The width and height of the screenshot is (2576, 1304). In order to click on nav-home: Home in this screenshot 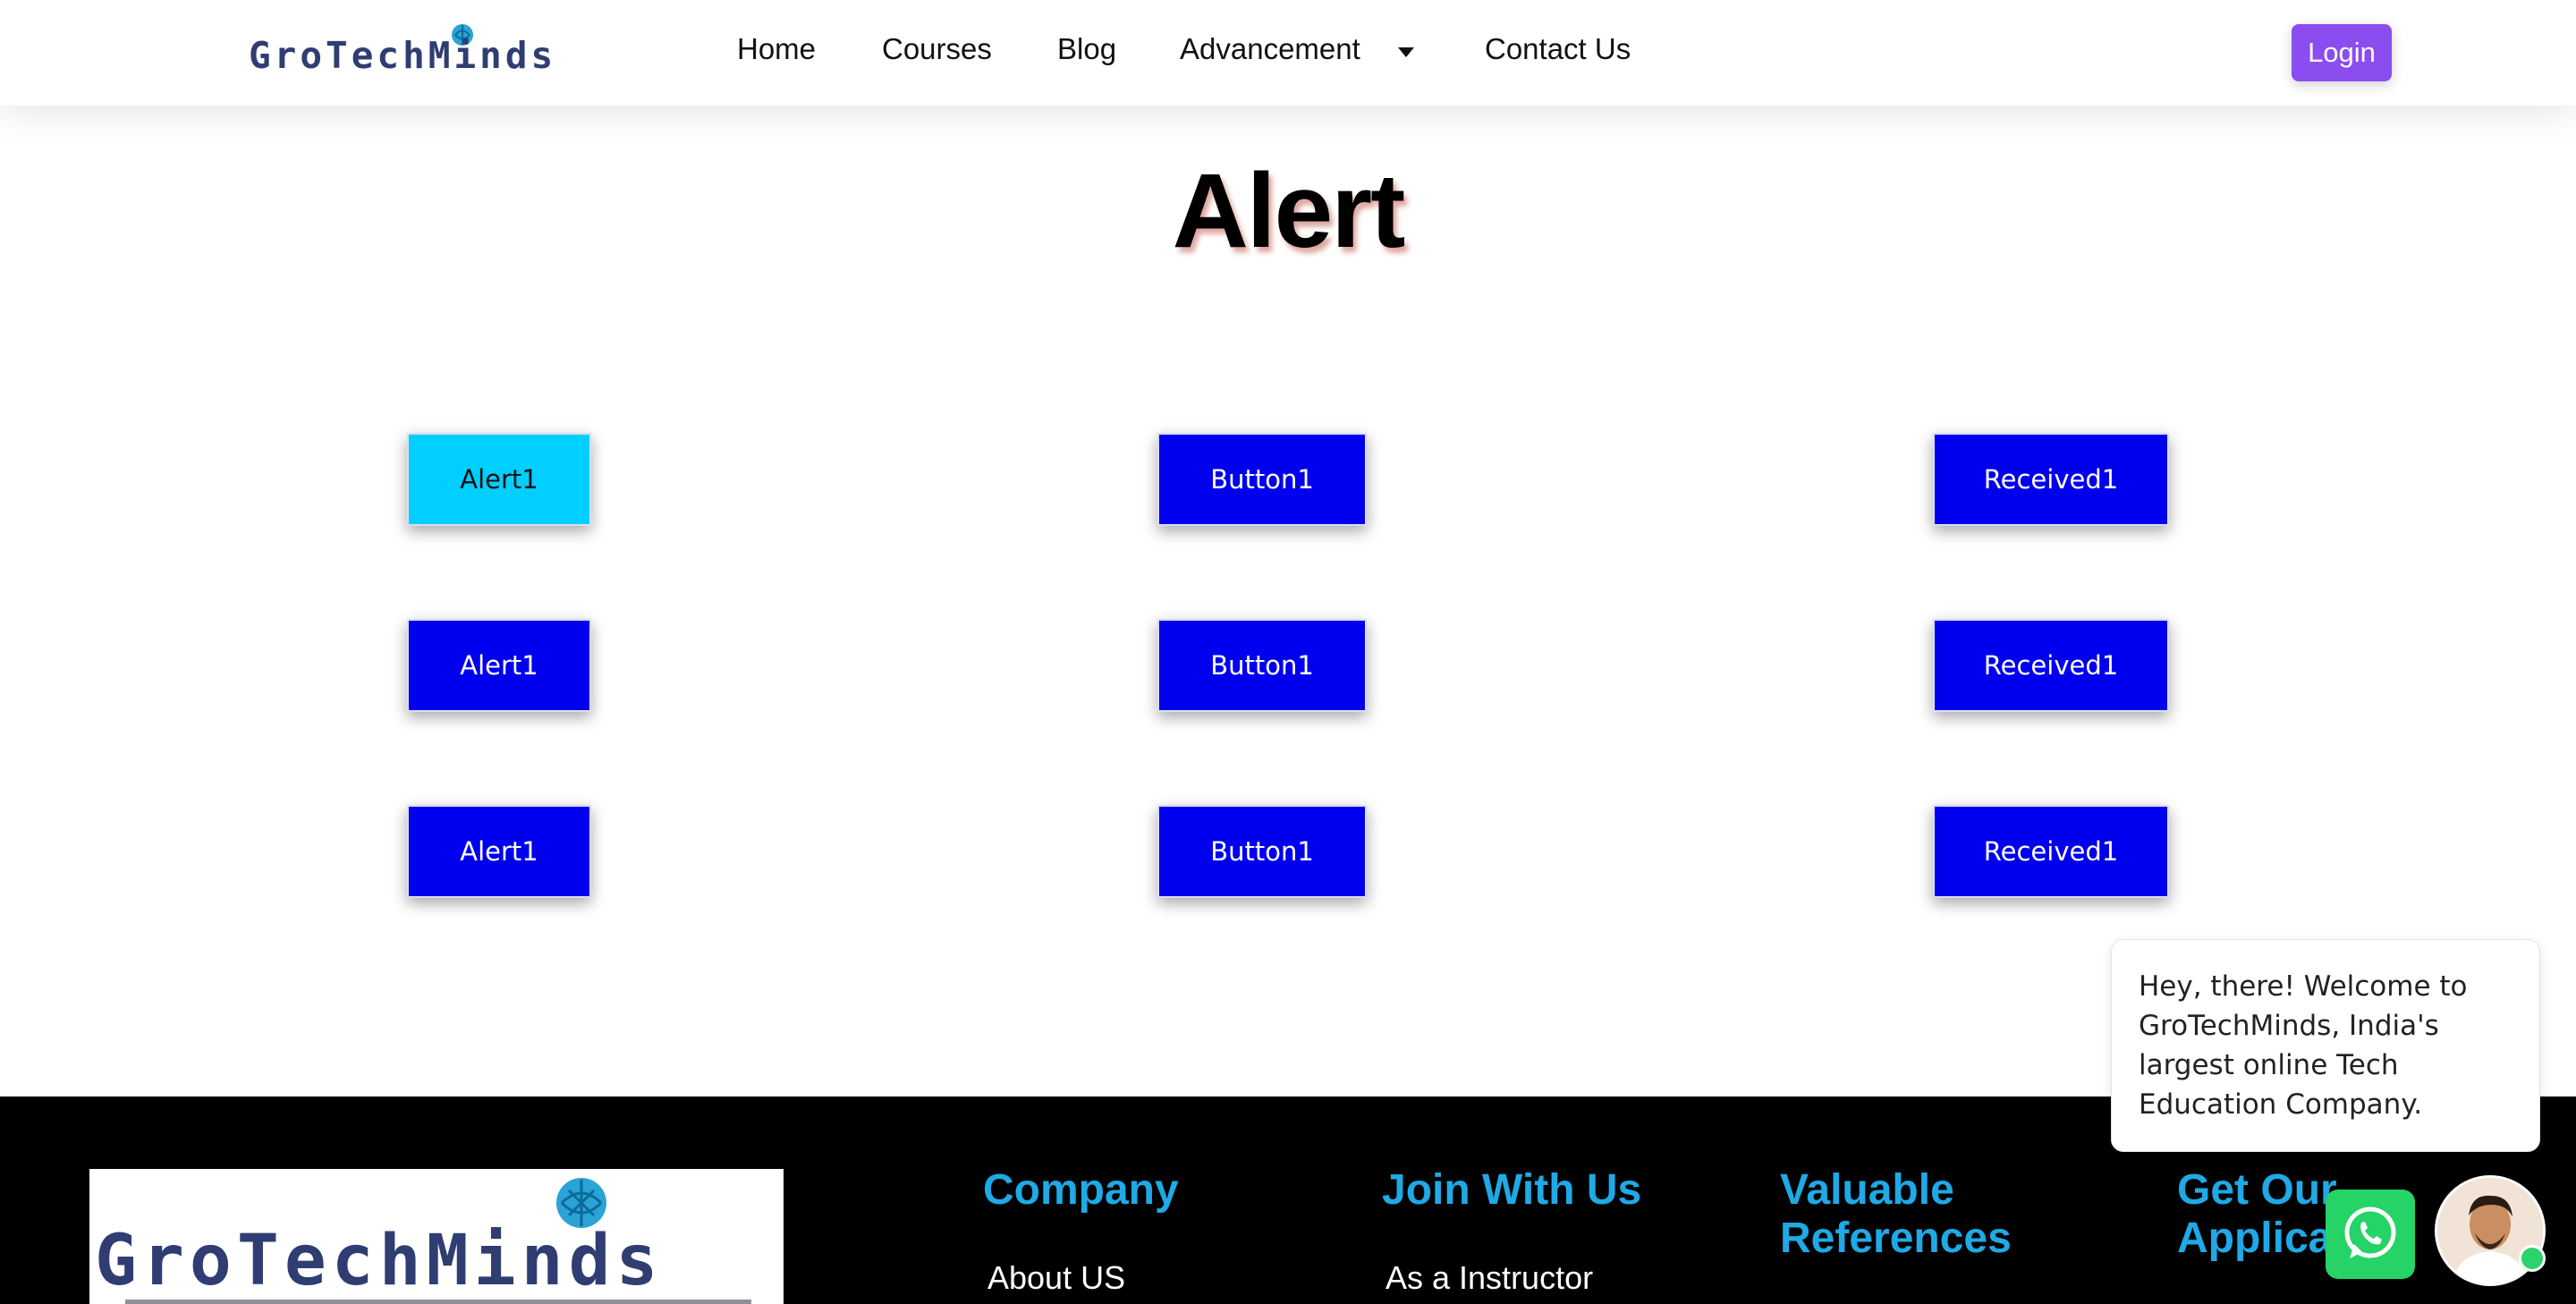, I will do `click(776, 49)`.